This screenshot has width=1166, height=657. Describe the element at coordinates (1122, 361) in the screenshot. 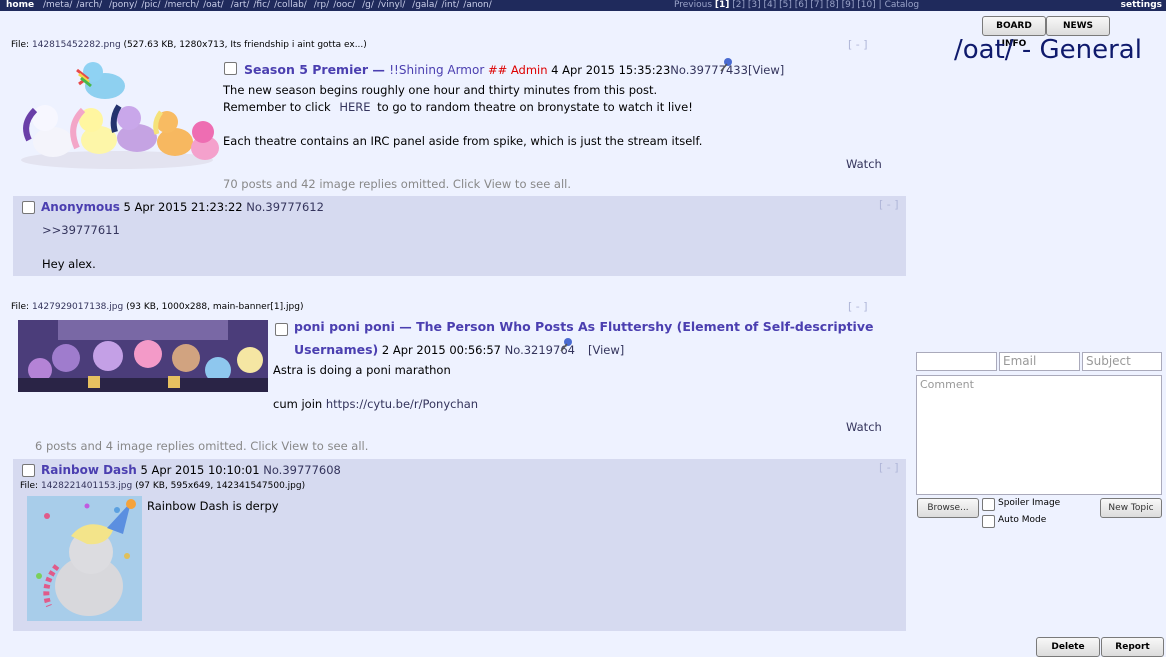

I see `subject-field: Subject` at that location.